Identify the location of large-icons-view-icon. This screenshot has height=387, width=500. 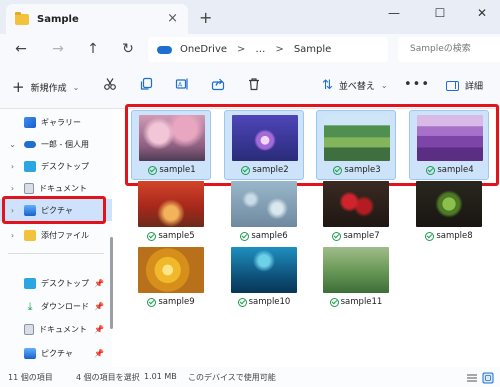
(488, 378).